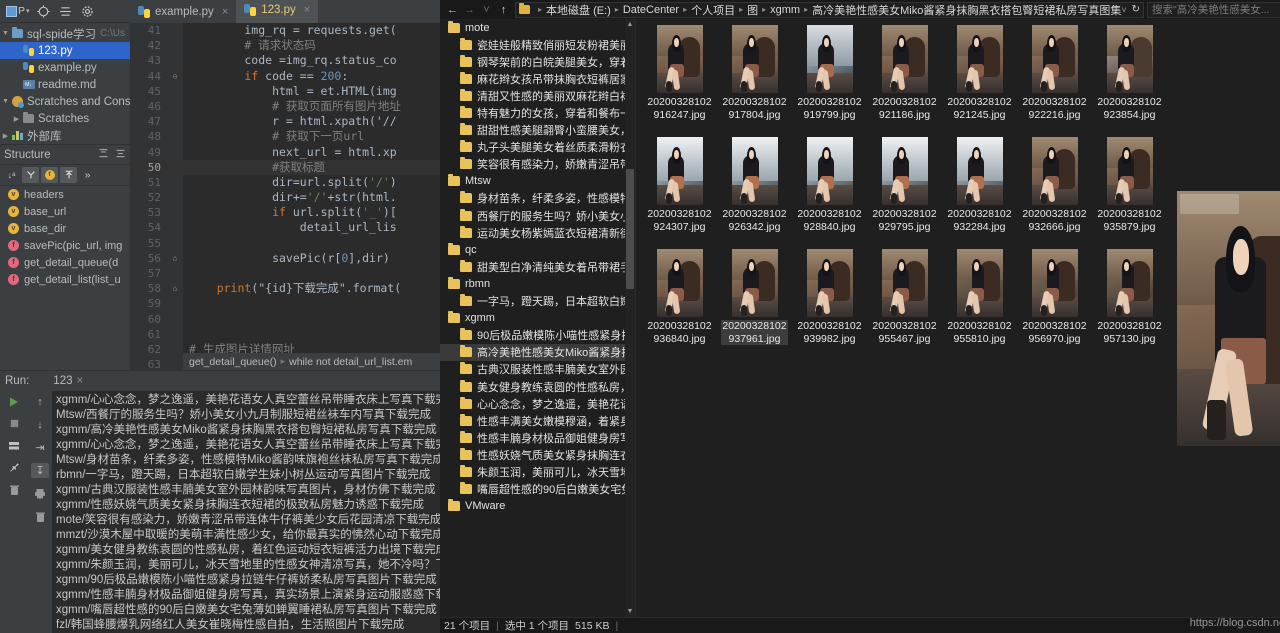 The image size is (1280, 633). What do you see at coordinates (785, 10) in the screenshot?
I see `breadcrumb-xgmm: xgmm` at bounding box center [785, 10].